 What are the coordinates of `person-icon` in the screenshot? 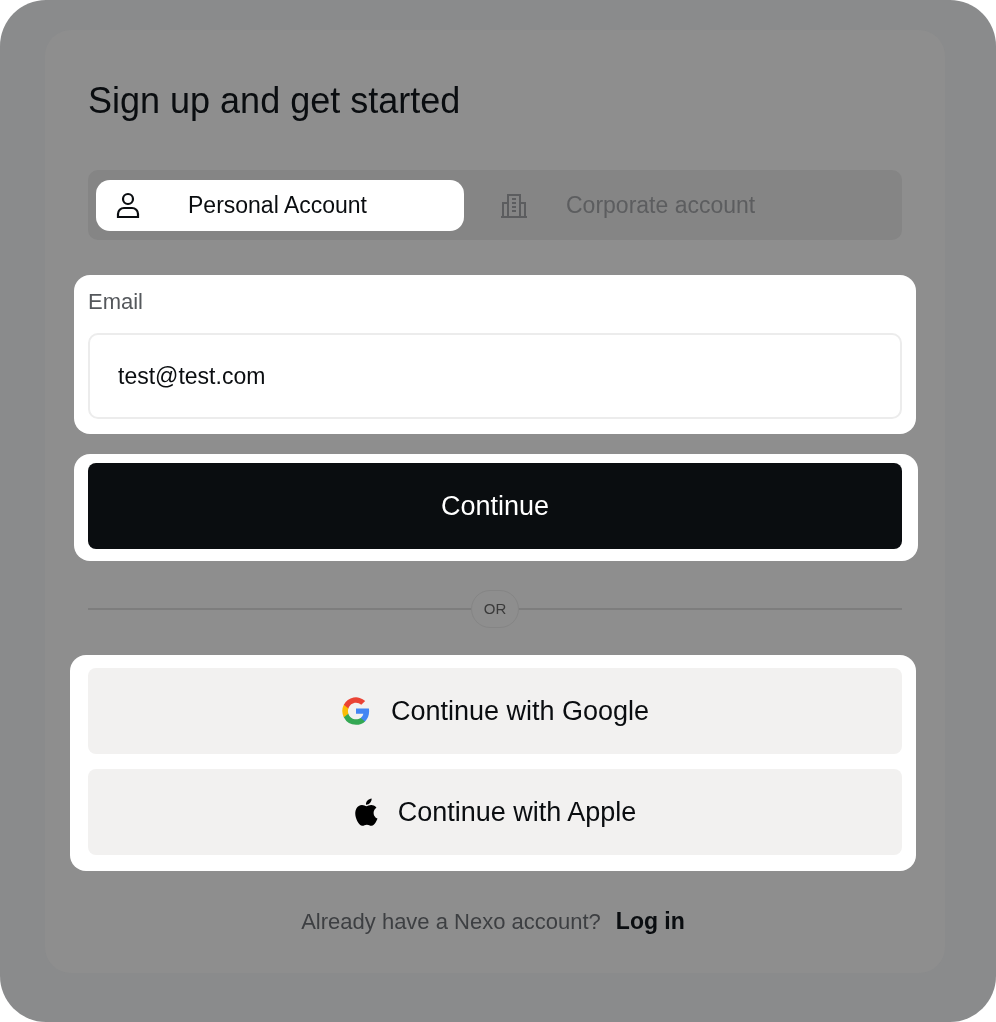 It's located at (128, 205).